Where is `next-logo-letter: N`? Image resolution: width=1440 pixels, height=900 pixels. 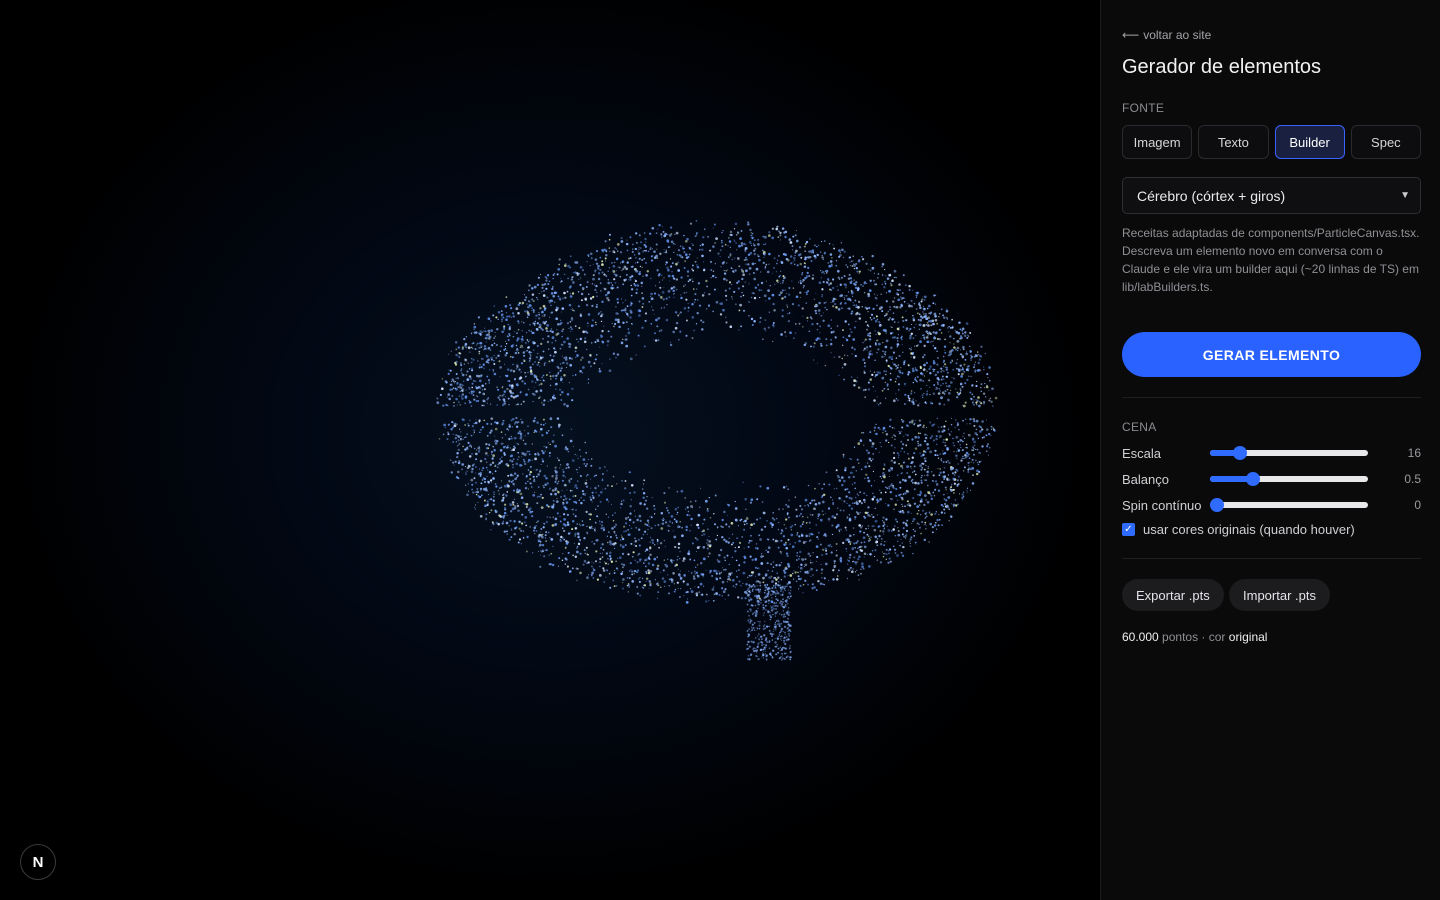 next-logo-letter: N is located at coordinates (38, 862).